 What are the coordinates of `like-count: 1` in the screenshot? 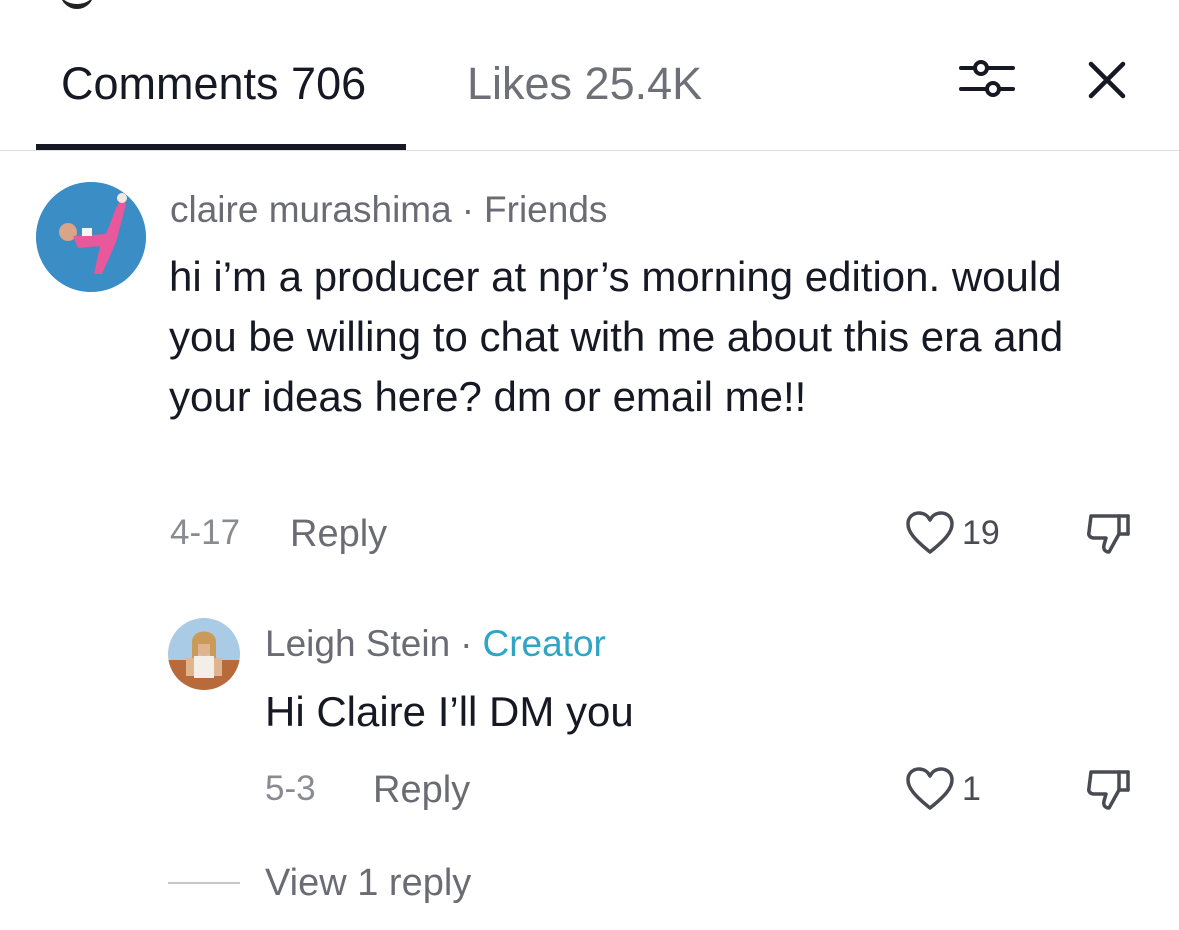 It's located at (971, 789).